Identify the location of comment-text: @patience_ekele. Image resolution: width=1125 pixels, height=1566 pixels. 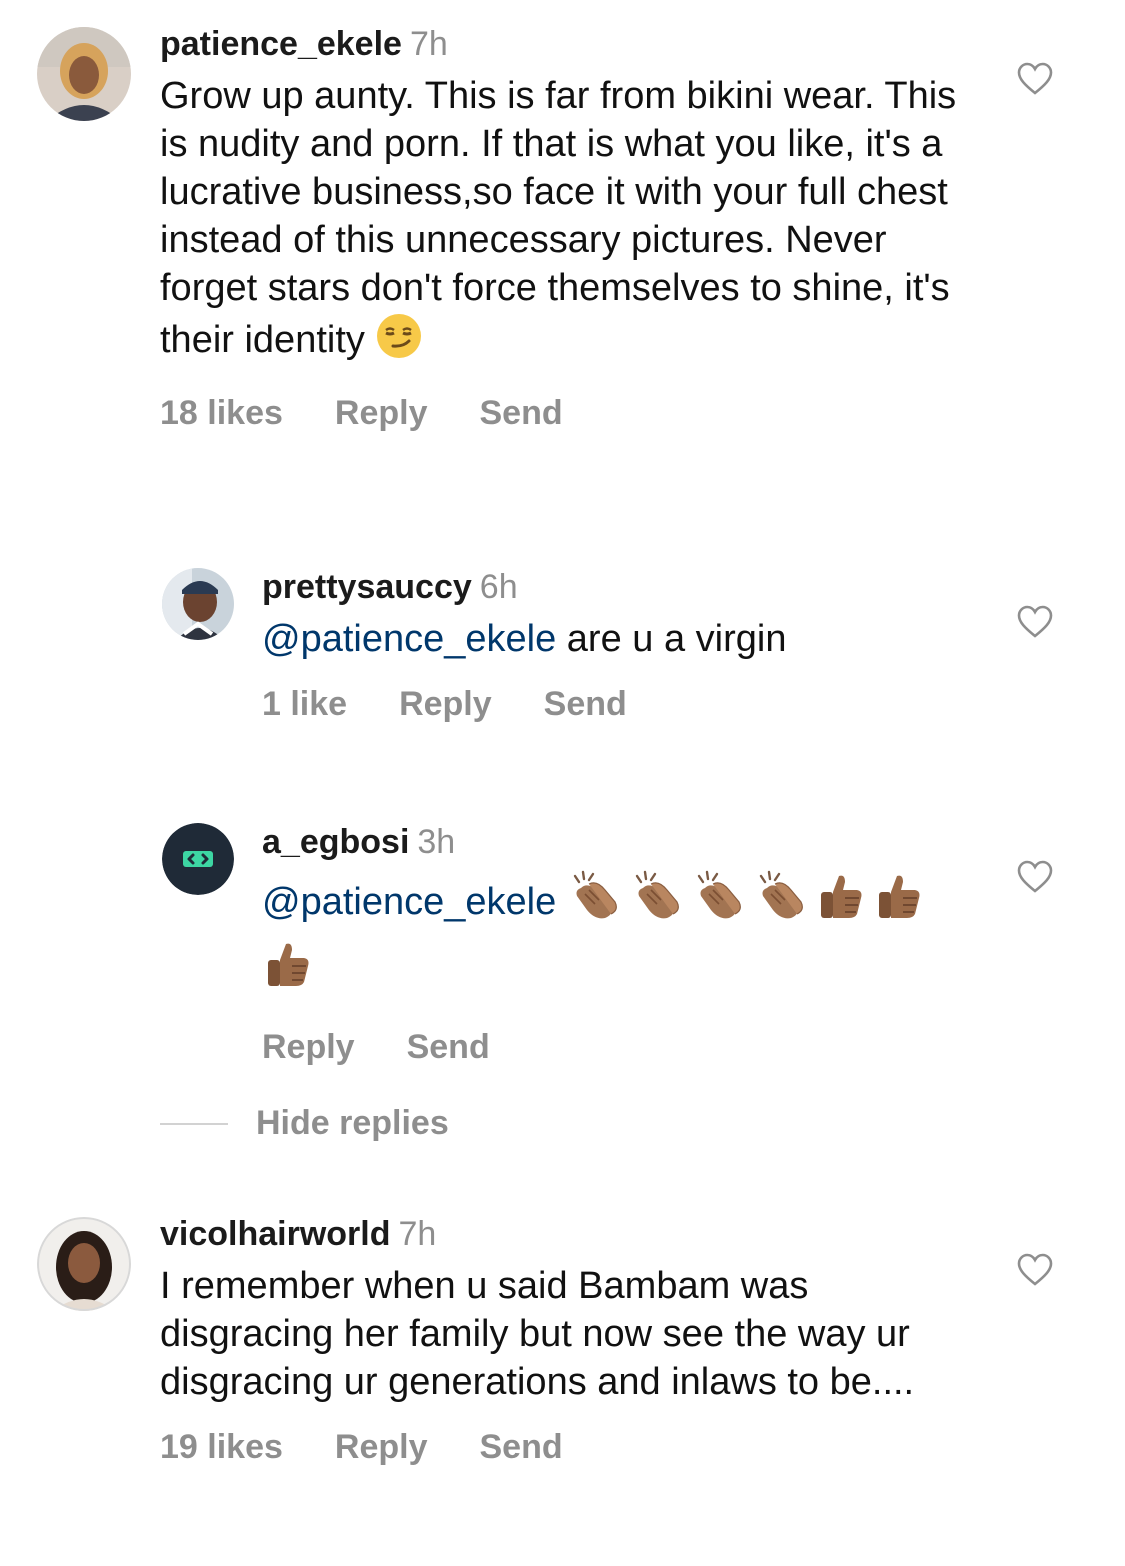
(613, 938).